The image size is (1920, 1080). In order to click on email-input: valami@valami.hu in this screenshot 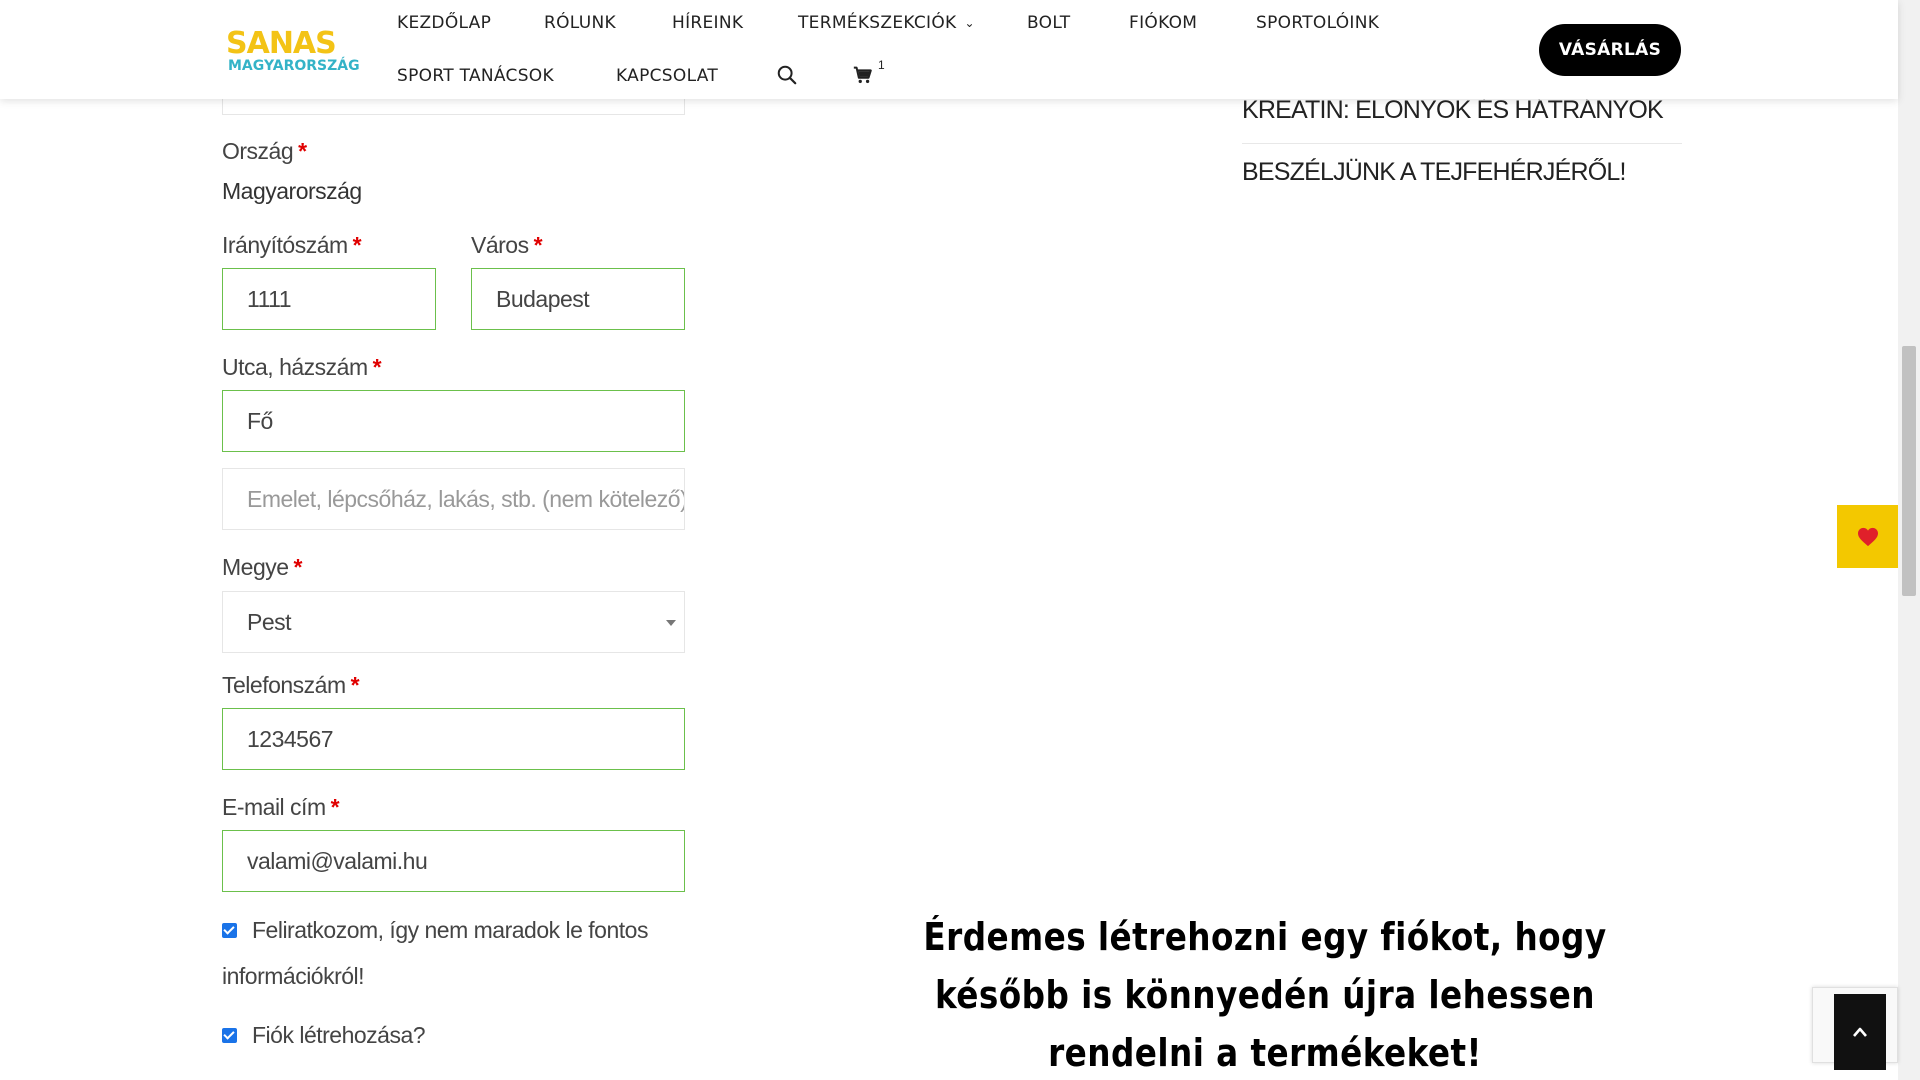, I will do `click(453, 861)`.